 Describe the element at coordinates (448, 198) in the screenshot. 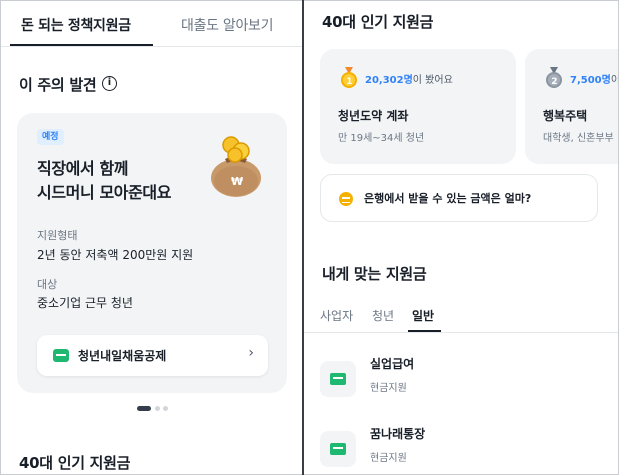

I see `bank-question: 은행에서 받을 수 있는 금액은 얼마?` at that location.